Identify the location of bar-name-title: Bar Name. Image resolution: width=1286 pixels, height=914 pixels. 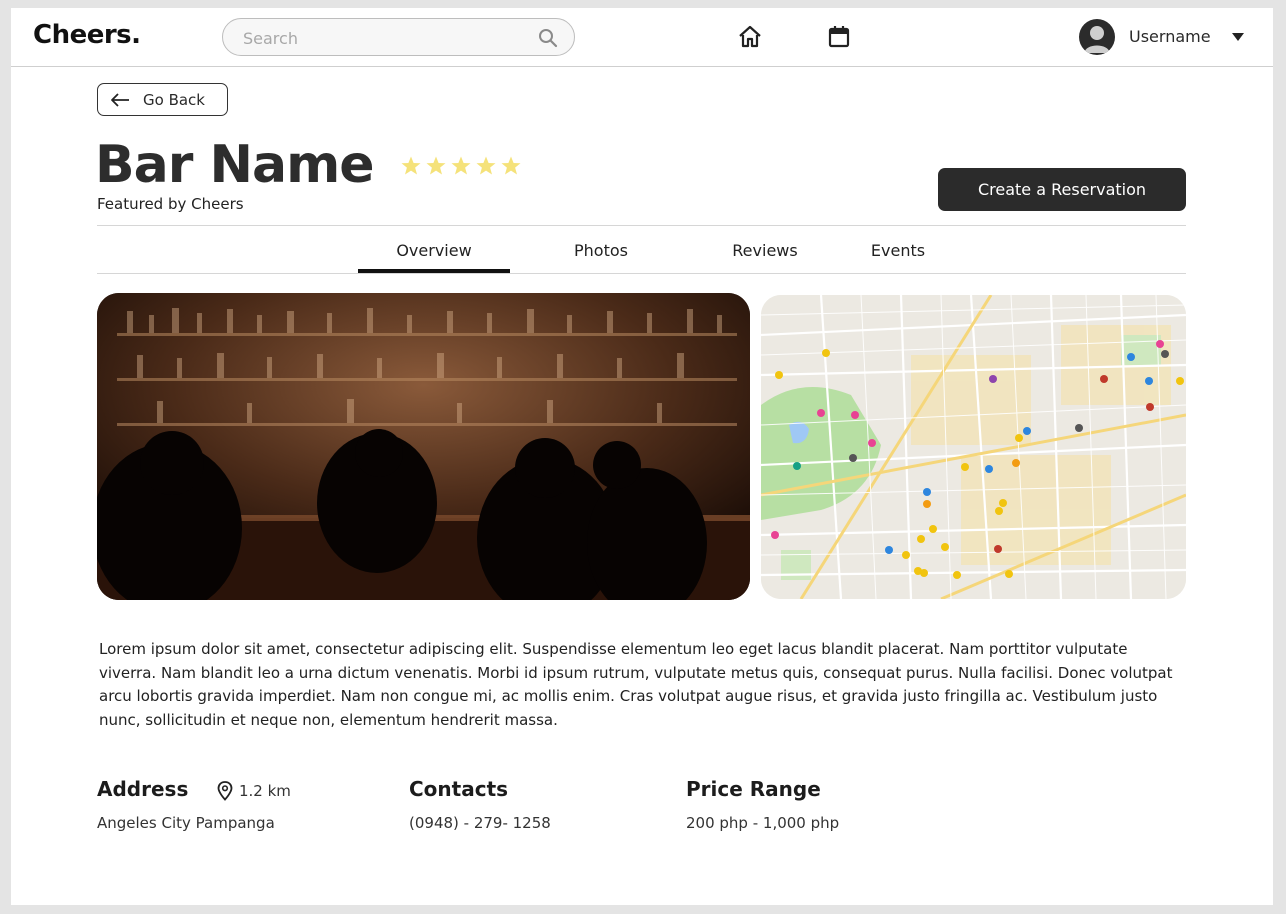
(235, 165).